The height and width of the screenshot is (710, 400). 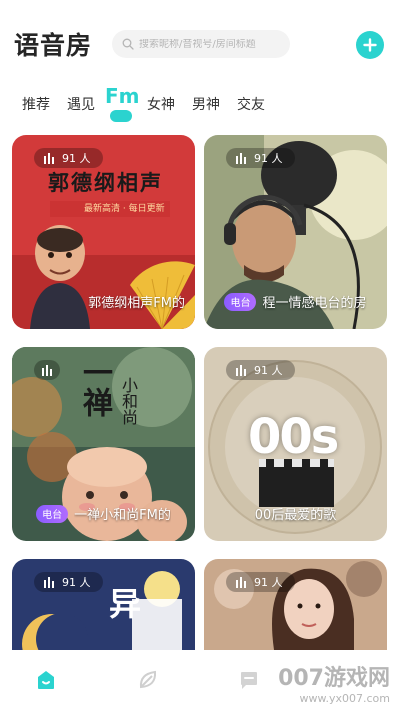 I want to click on tab-active-indicator, so click(x=121, y=116).